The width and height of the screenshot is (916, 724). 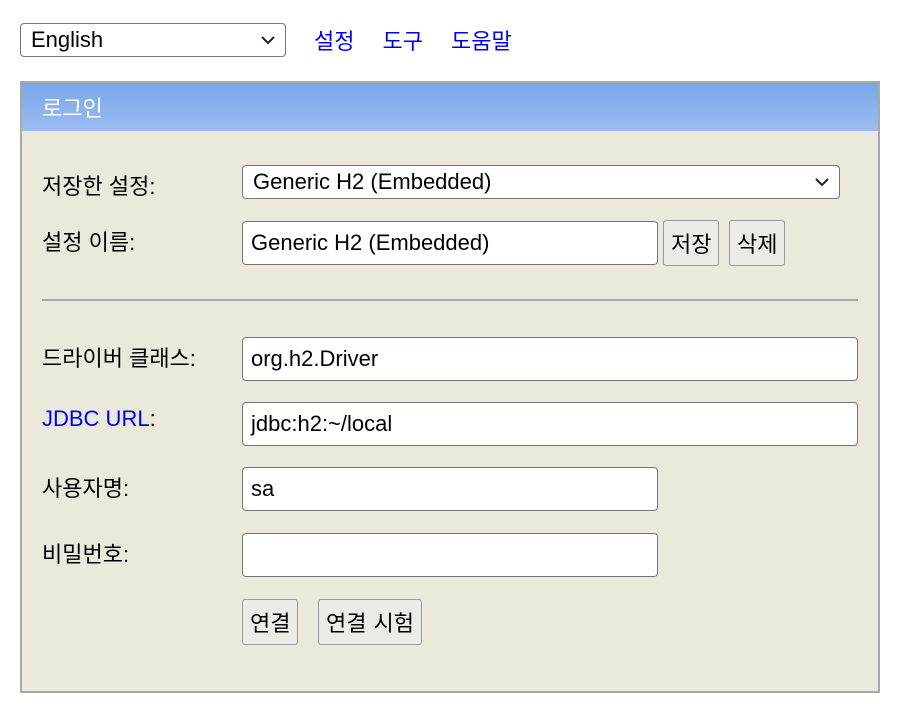 I want to click on panel-title: 로그인, so click(x=72, y=108).